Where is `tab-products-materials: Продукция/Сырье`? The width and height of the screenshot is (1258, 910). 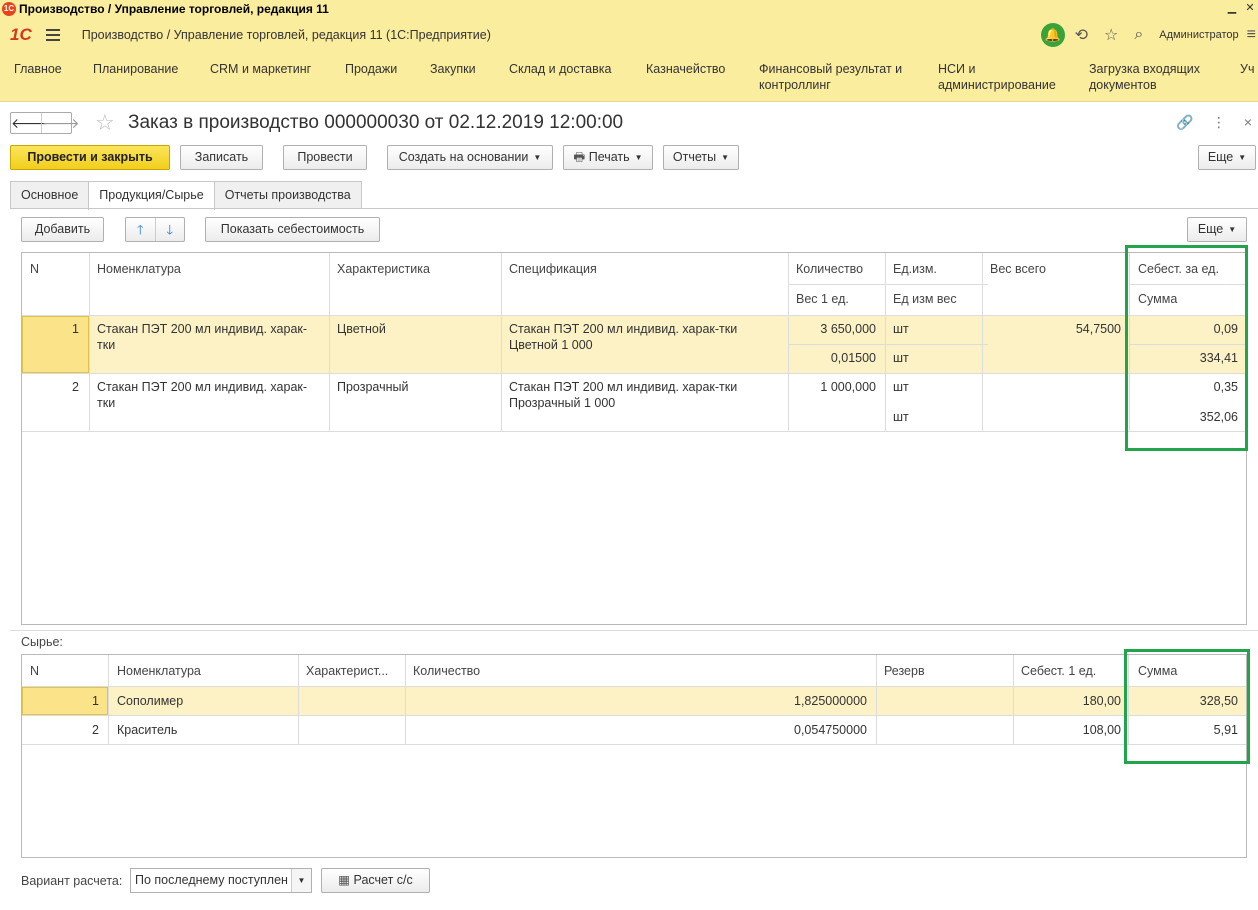
tab-products-materials: Продукция/Сырье is located at coordinates (151, 195).